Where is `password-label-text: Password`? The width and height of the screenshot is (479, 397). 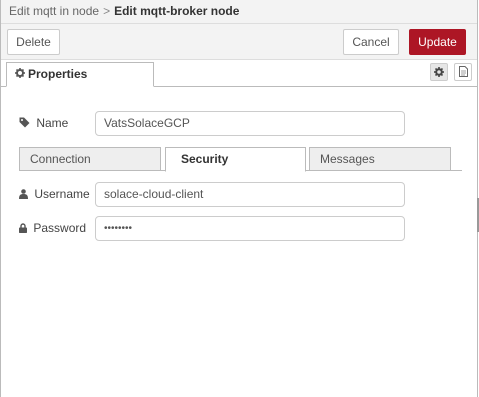
password-label-text: Password is located at coordinates (60, 228).